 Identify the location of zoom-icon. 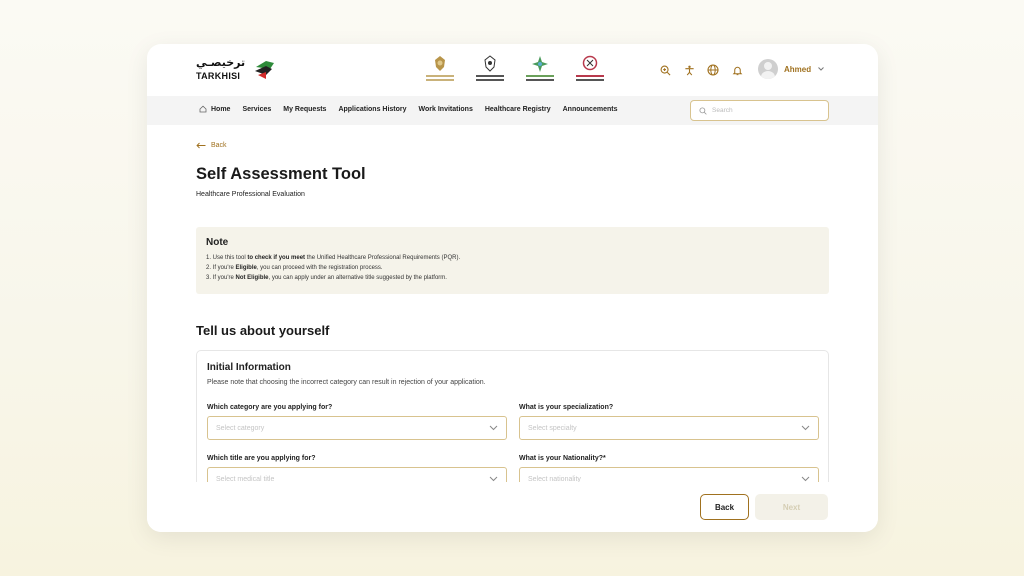
(665, 70).